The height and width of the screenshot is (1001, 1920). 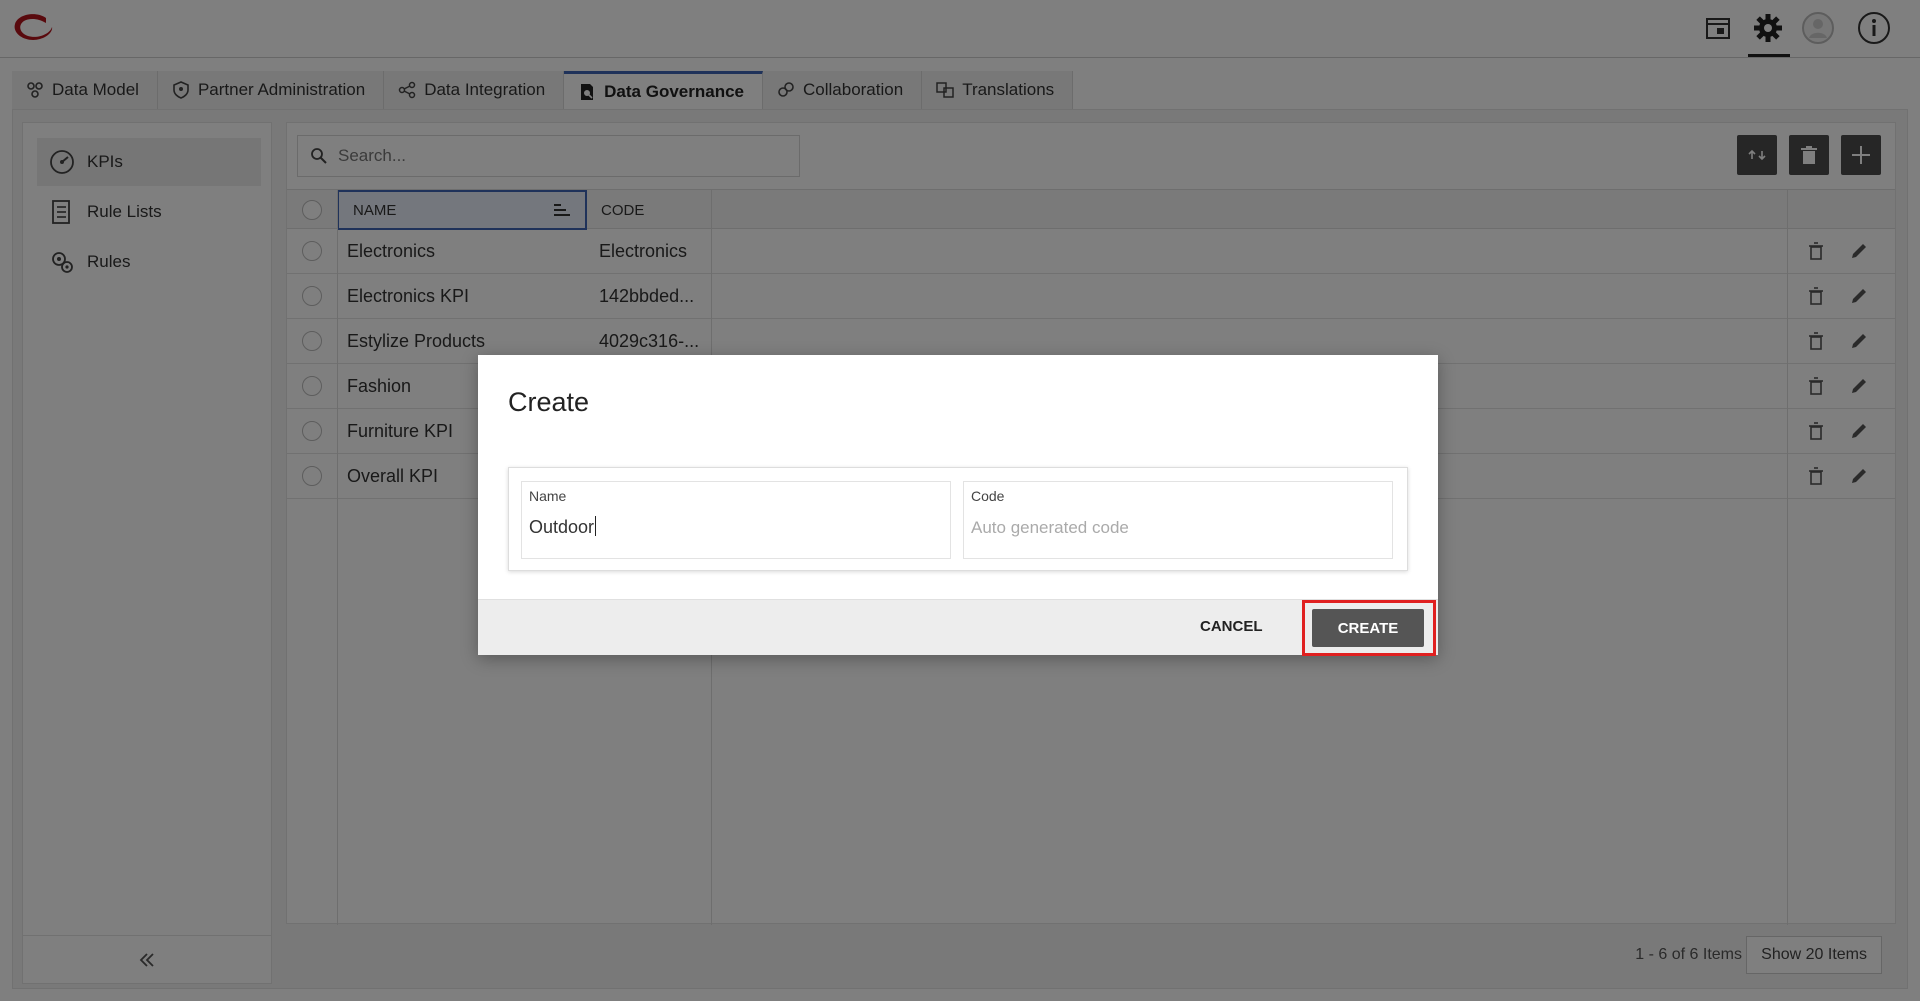 What do you see at coordinates (958, 519) in the screenshot?
I see `create-form: Name Outdoor Code Auto generated code` at bounding box center [958, 519].